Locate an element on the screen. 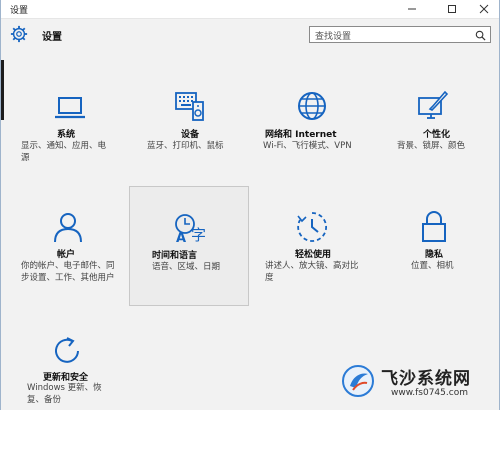 This screenshot has width=500, height=454. lock-icon is located at coordinates (434, 226).